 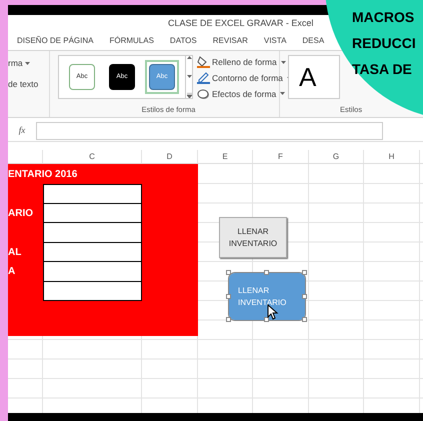 What do you see at coordinates (20, 213) in the screenshot?
I see `row-label: ARIO` at bounding box center [20, 213].